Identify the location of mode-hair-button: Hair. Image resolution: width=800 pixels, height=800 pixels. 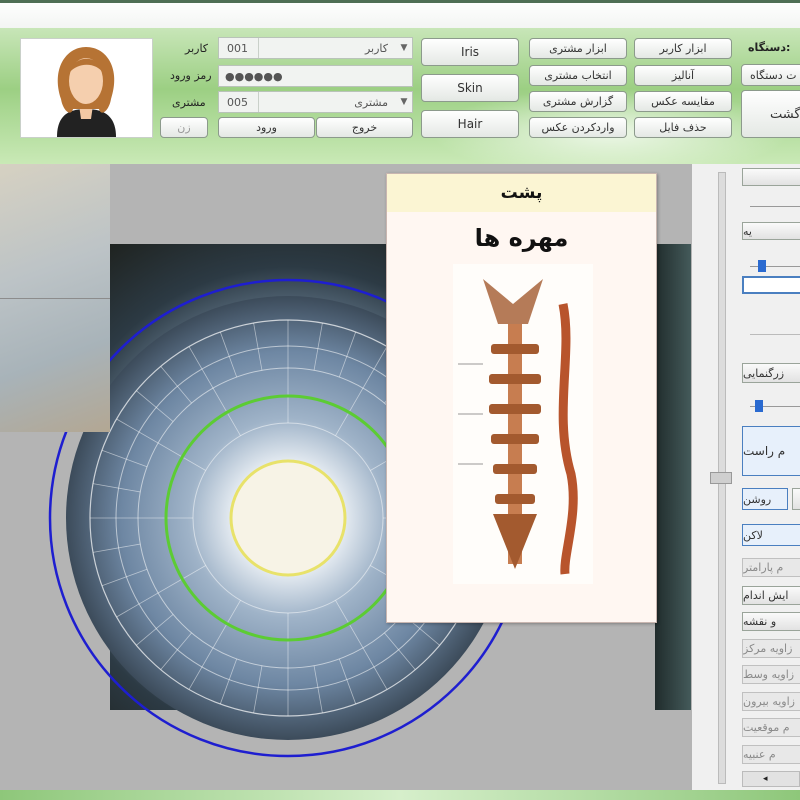
(470, 124).